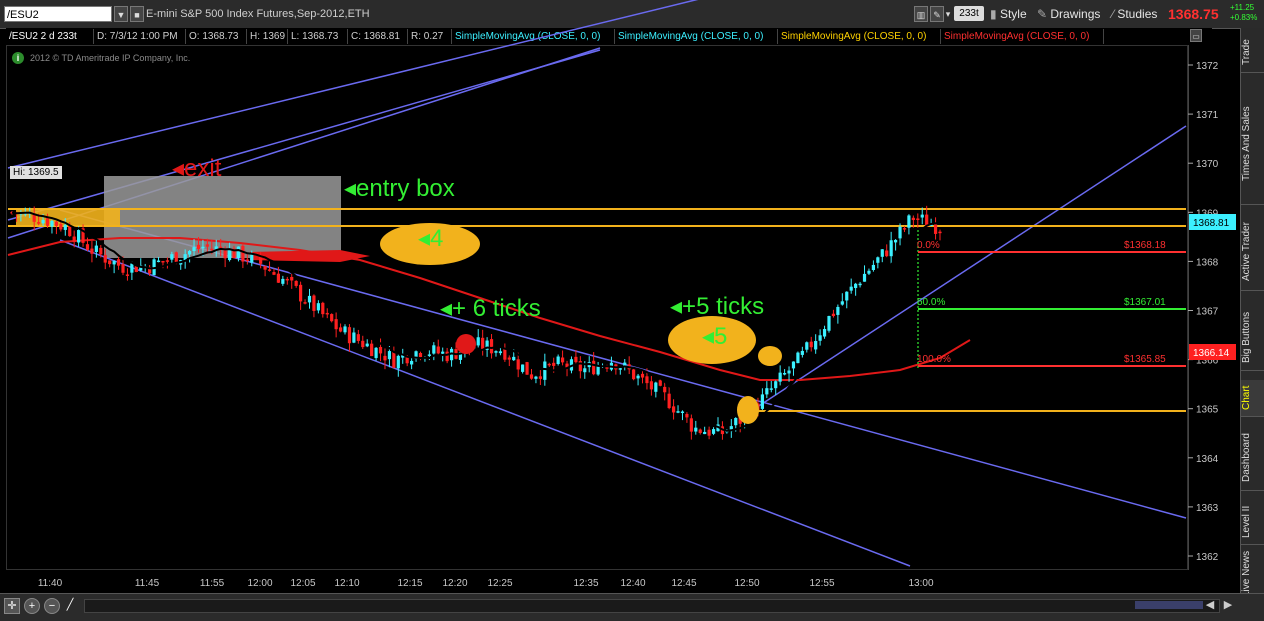  I want to click on tab-chart: Chart, so click(1252, 398).